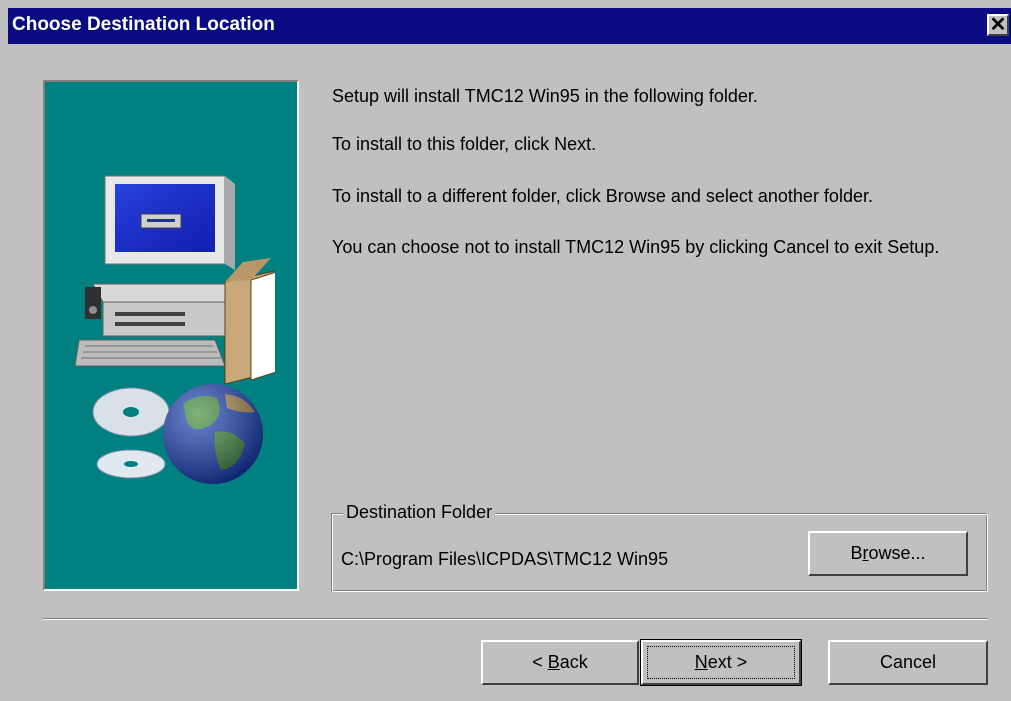 This screenshot has width=1011, height=701. I want to click on title-bar: Choose Destination Location ✕, so click(509, 26).